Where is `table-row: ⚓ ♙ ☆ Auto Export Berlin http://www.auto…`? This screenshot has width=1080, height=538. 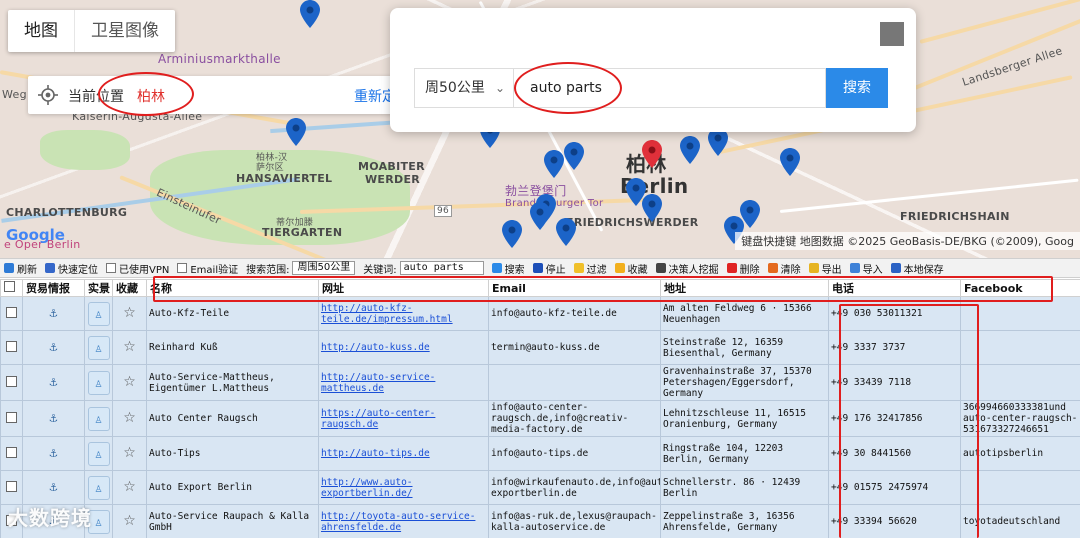
table-row: ⚓ ♙ ☆ Auto Export Berlin http://www.auto… is located at coordinates (540, 487).